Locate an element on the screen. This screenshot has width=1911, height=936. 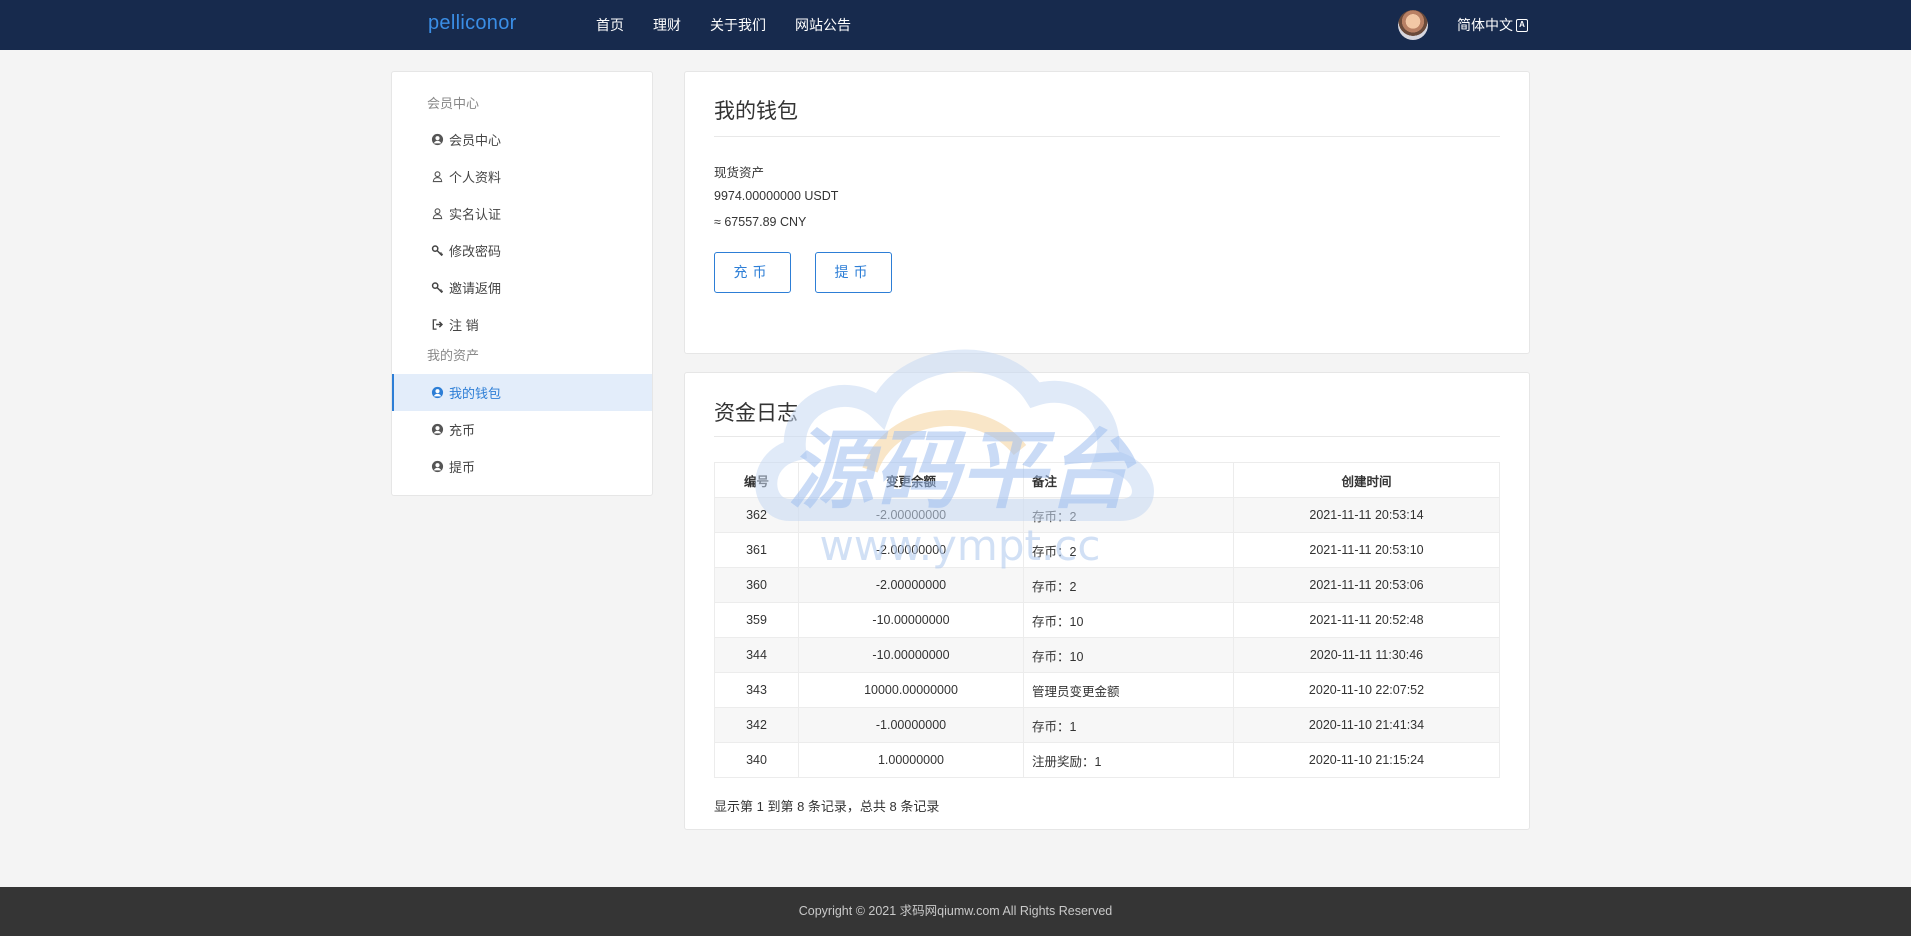
main-nav: 首页 理财 关于我们 网站公告 is located at coordinates (738, 25).